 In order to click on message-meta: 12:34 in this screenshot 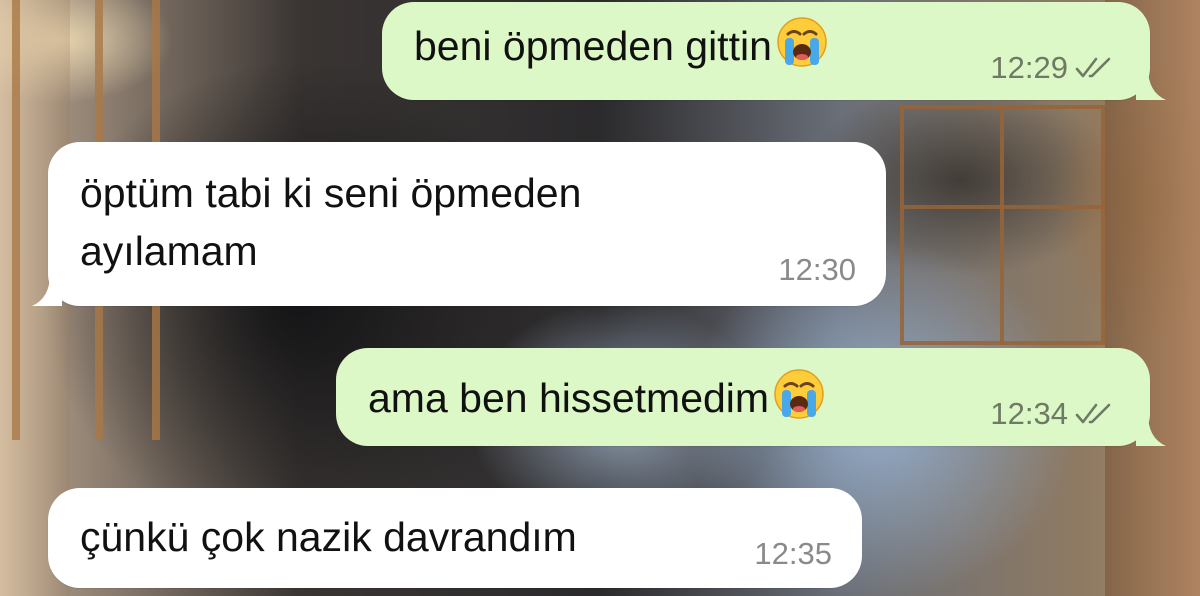, I will do `click(1052, 414)`.